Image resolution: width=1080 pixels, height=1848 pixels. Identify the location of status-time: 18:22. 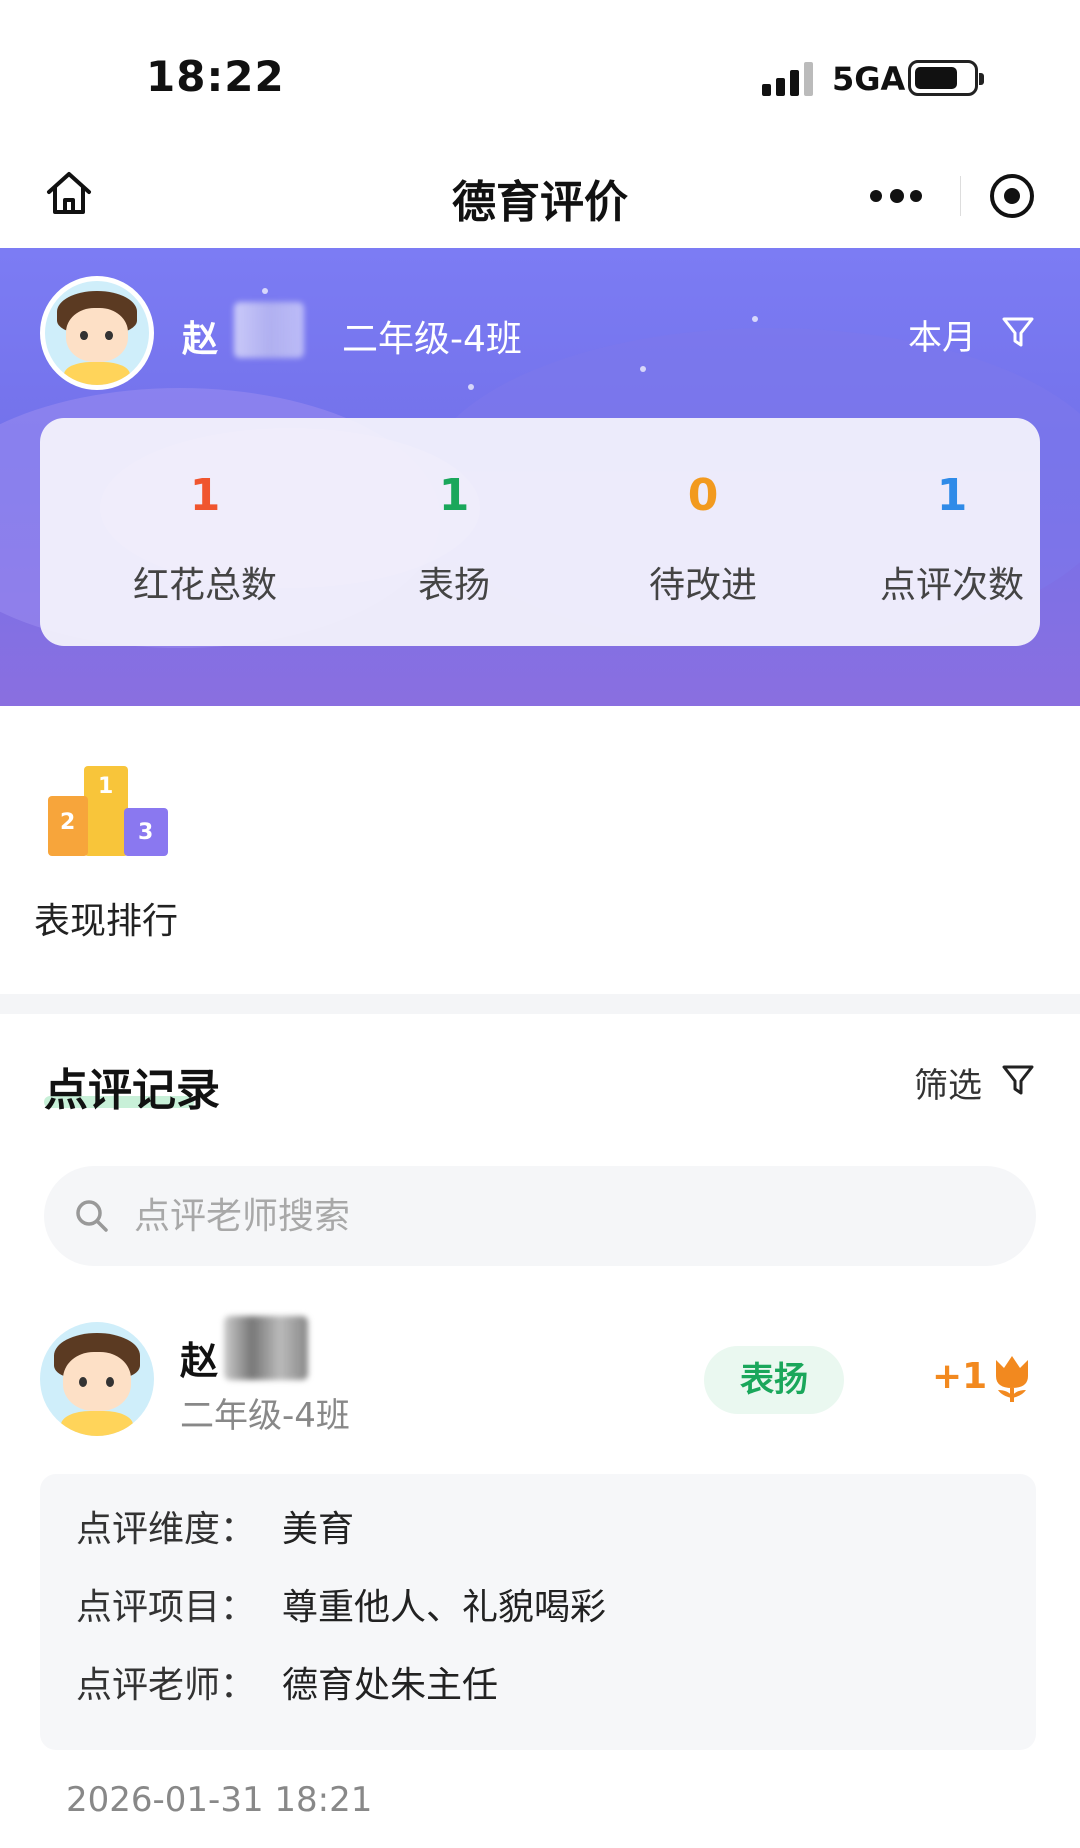
(215, 76).